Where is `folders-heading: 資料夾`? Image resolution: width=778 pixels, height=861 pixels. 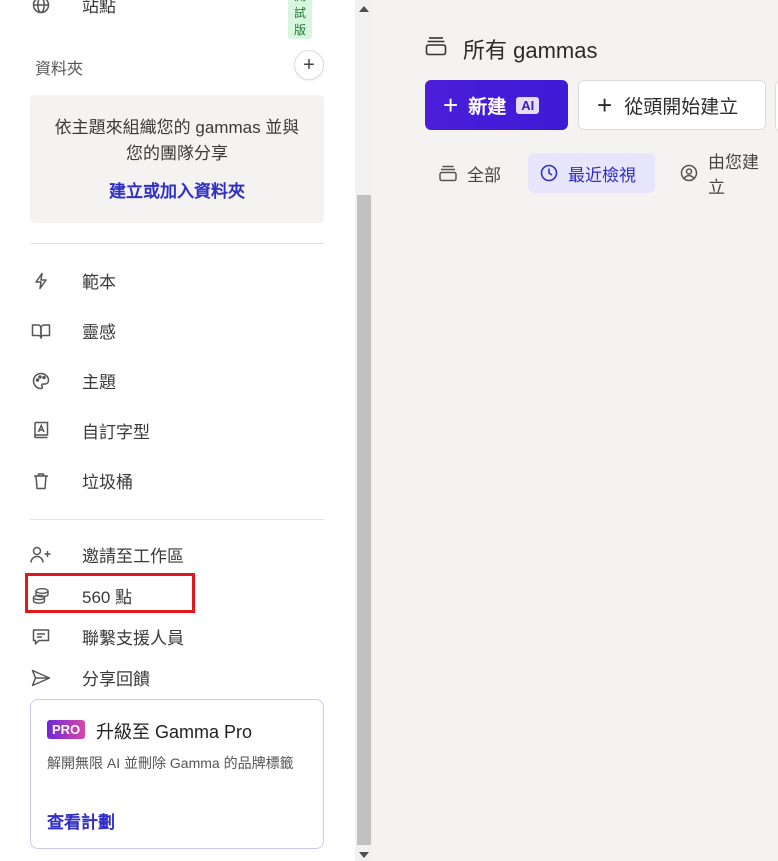
folders-heading: 資料夾 is located at coordinates (59, 69).